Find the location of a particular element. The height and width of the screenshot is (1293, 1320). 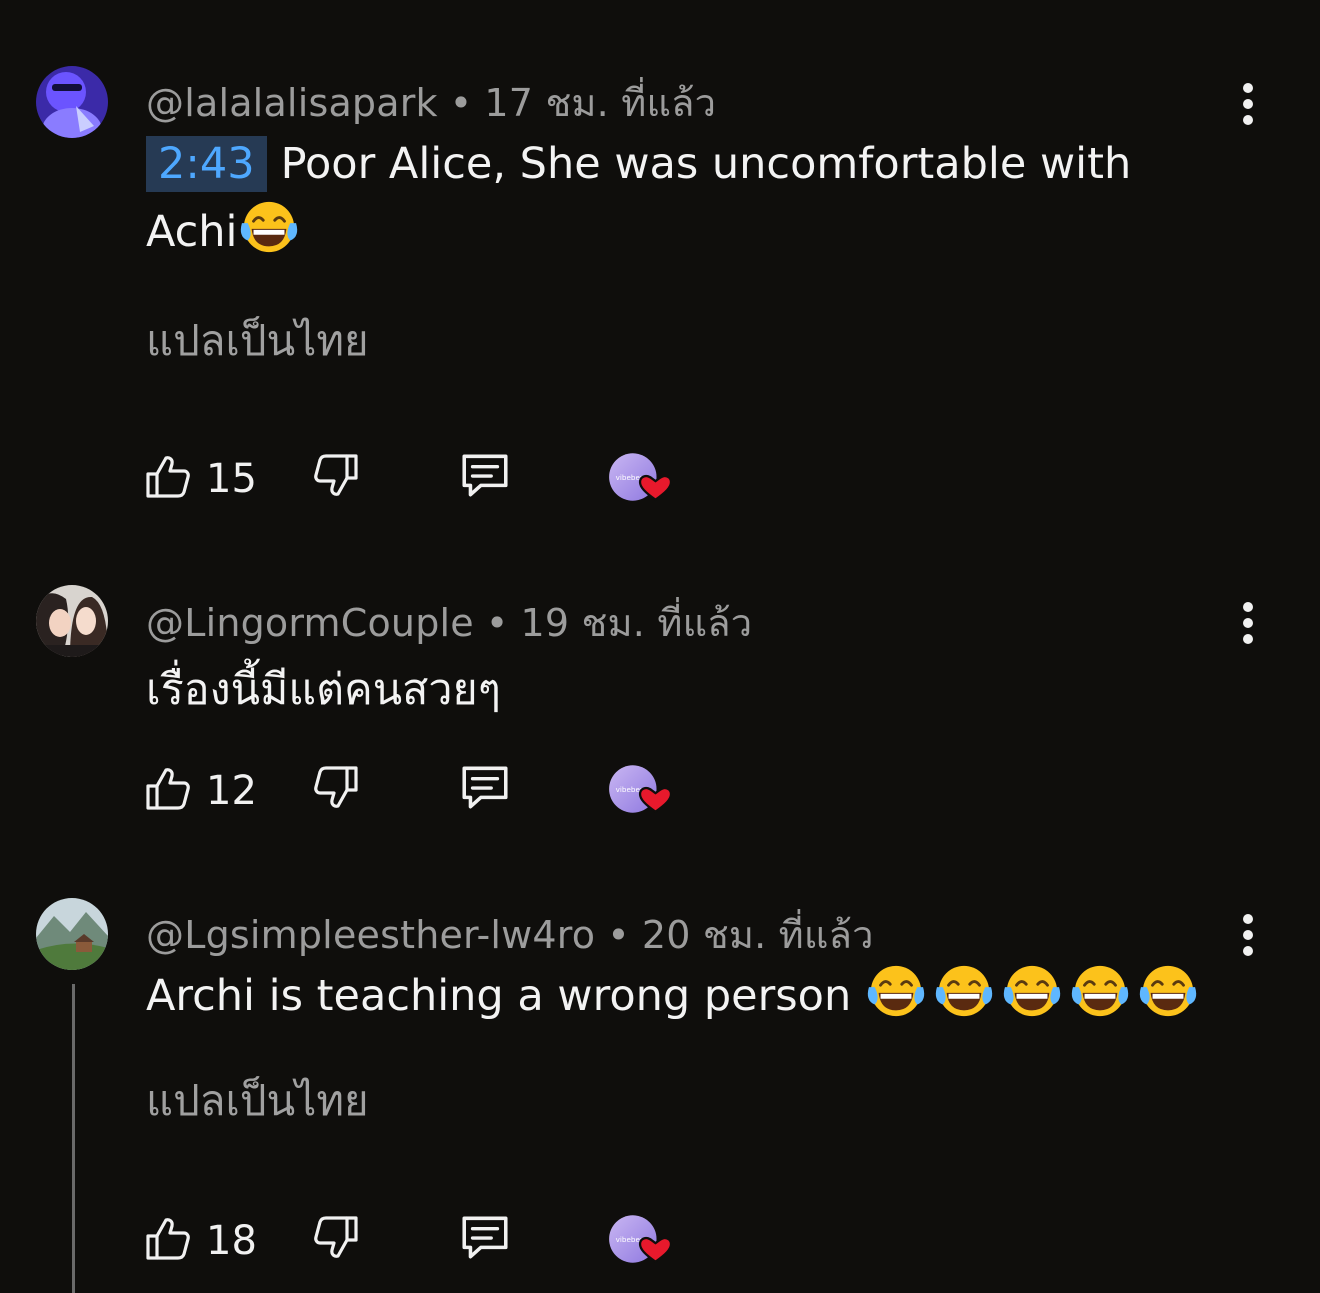

comment-meta: @LingormCouple • 19 ชม. ที่แล้ว is located at coordinates (449, 622).